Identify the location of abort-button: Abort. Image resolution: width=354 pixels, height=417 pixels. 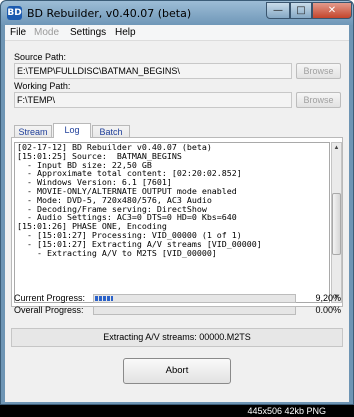
(177, 371).